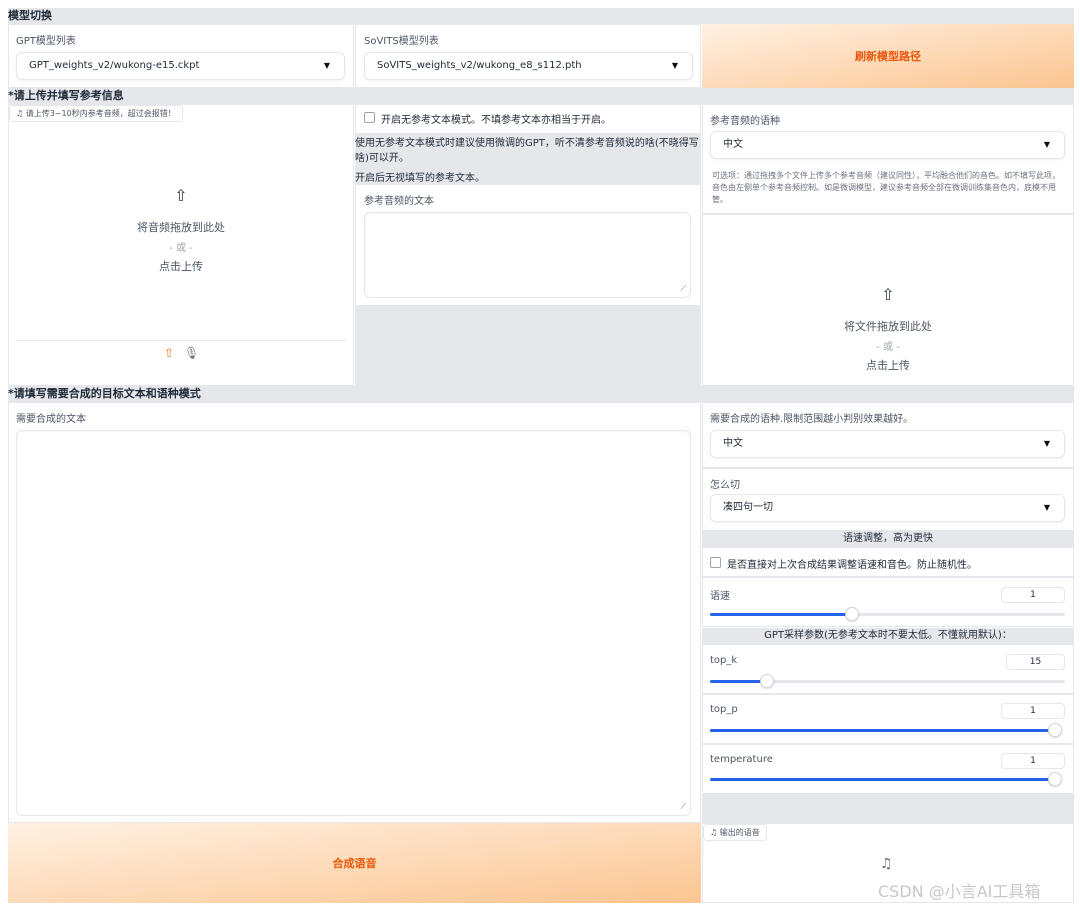  Describe the element at coordinates (887, 614) in the screenshot. I see `speed-slider` at that location.